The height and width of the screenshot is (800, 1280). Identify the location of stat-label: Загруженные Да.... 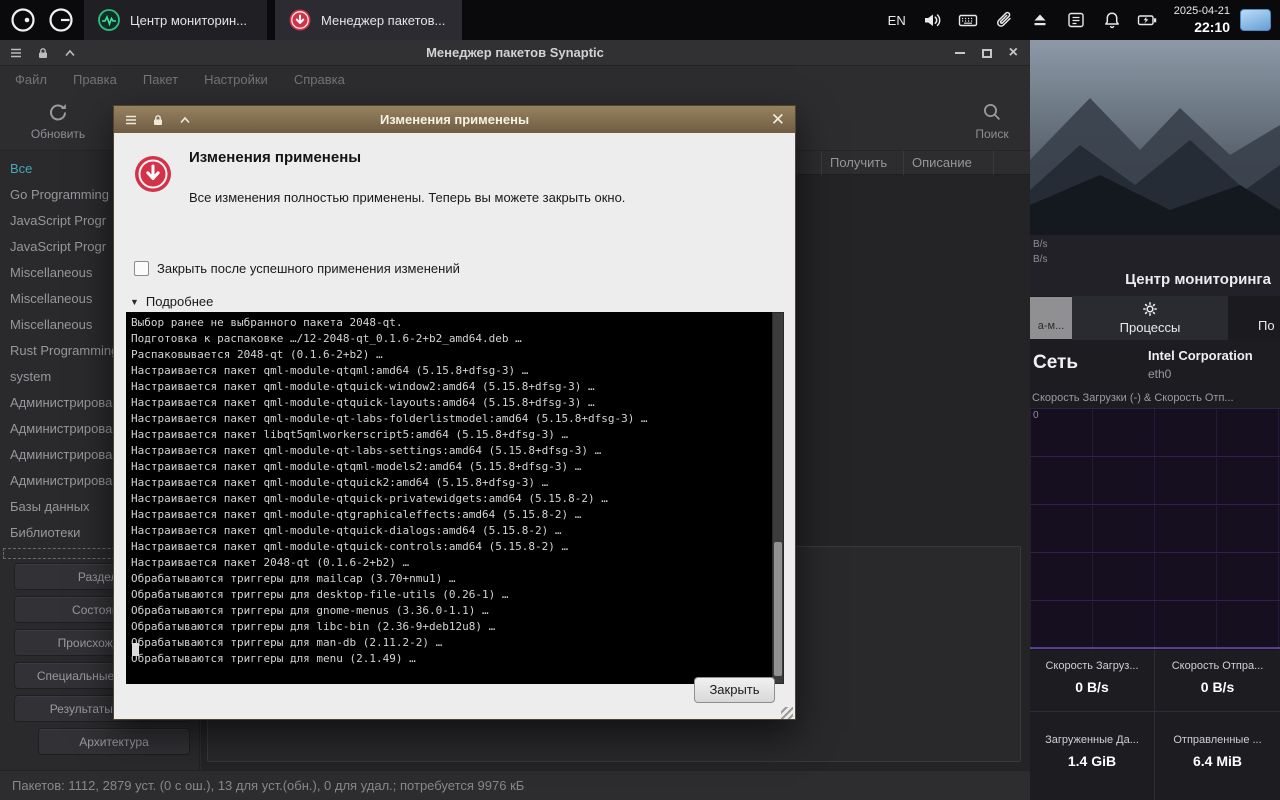
(1092, 740).